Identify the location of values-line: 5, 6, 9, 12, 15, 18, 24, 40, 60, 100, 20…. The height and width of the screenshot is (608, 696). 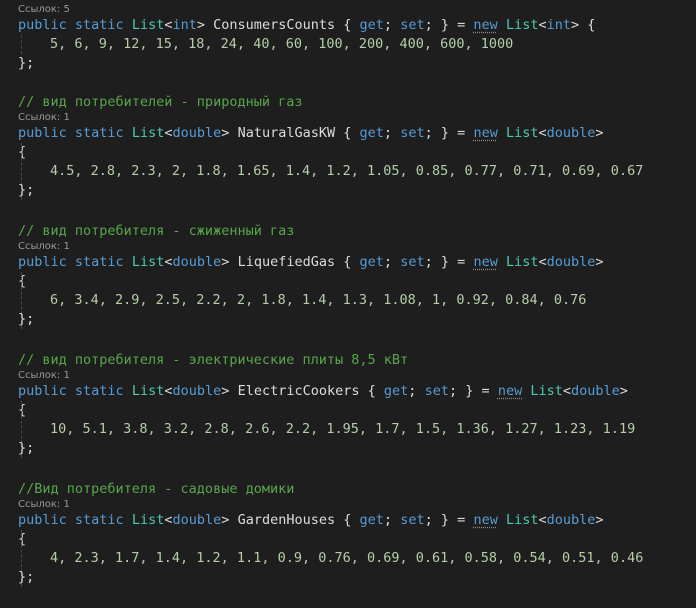
(281, 44).